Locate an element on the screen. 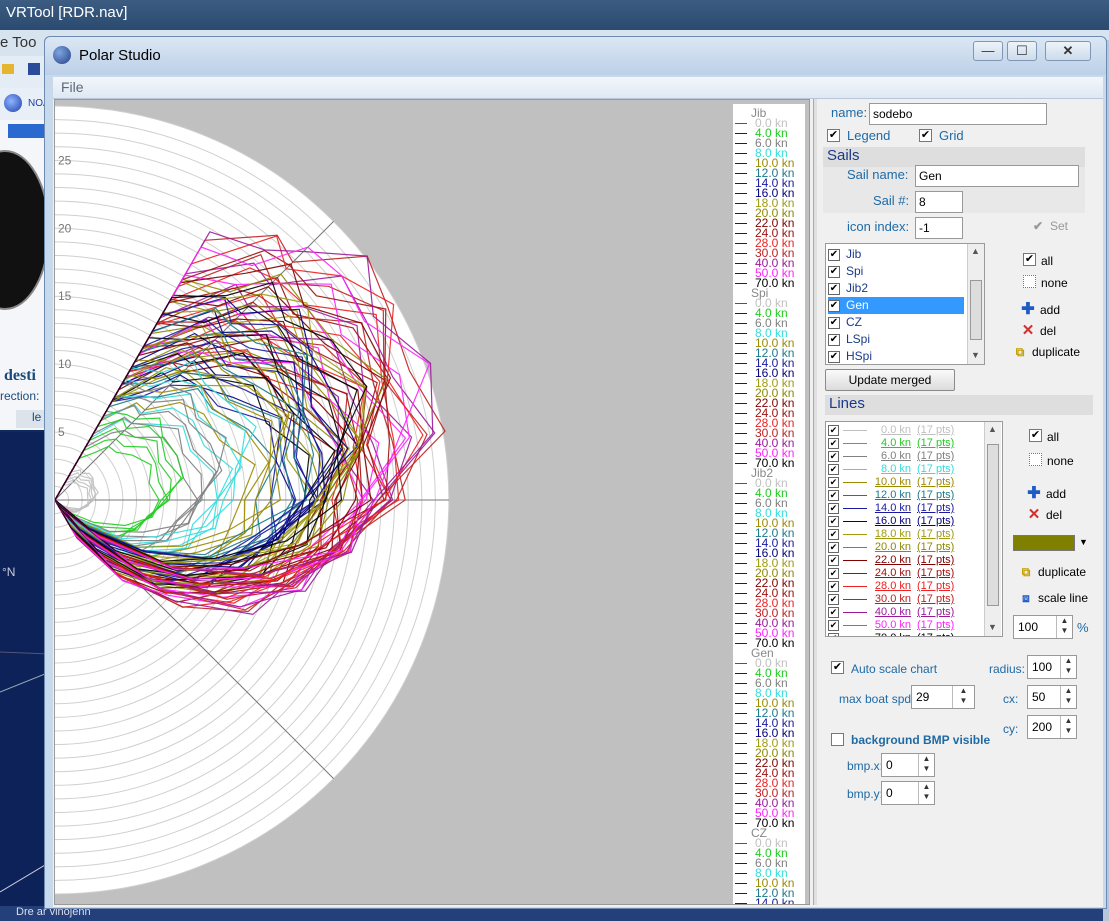 This screenshot has width=1109, height=921. line-color-picker is located at coordinates (1044, 543).